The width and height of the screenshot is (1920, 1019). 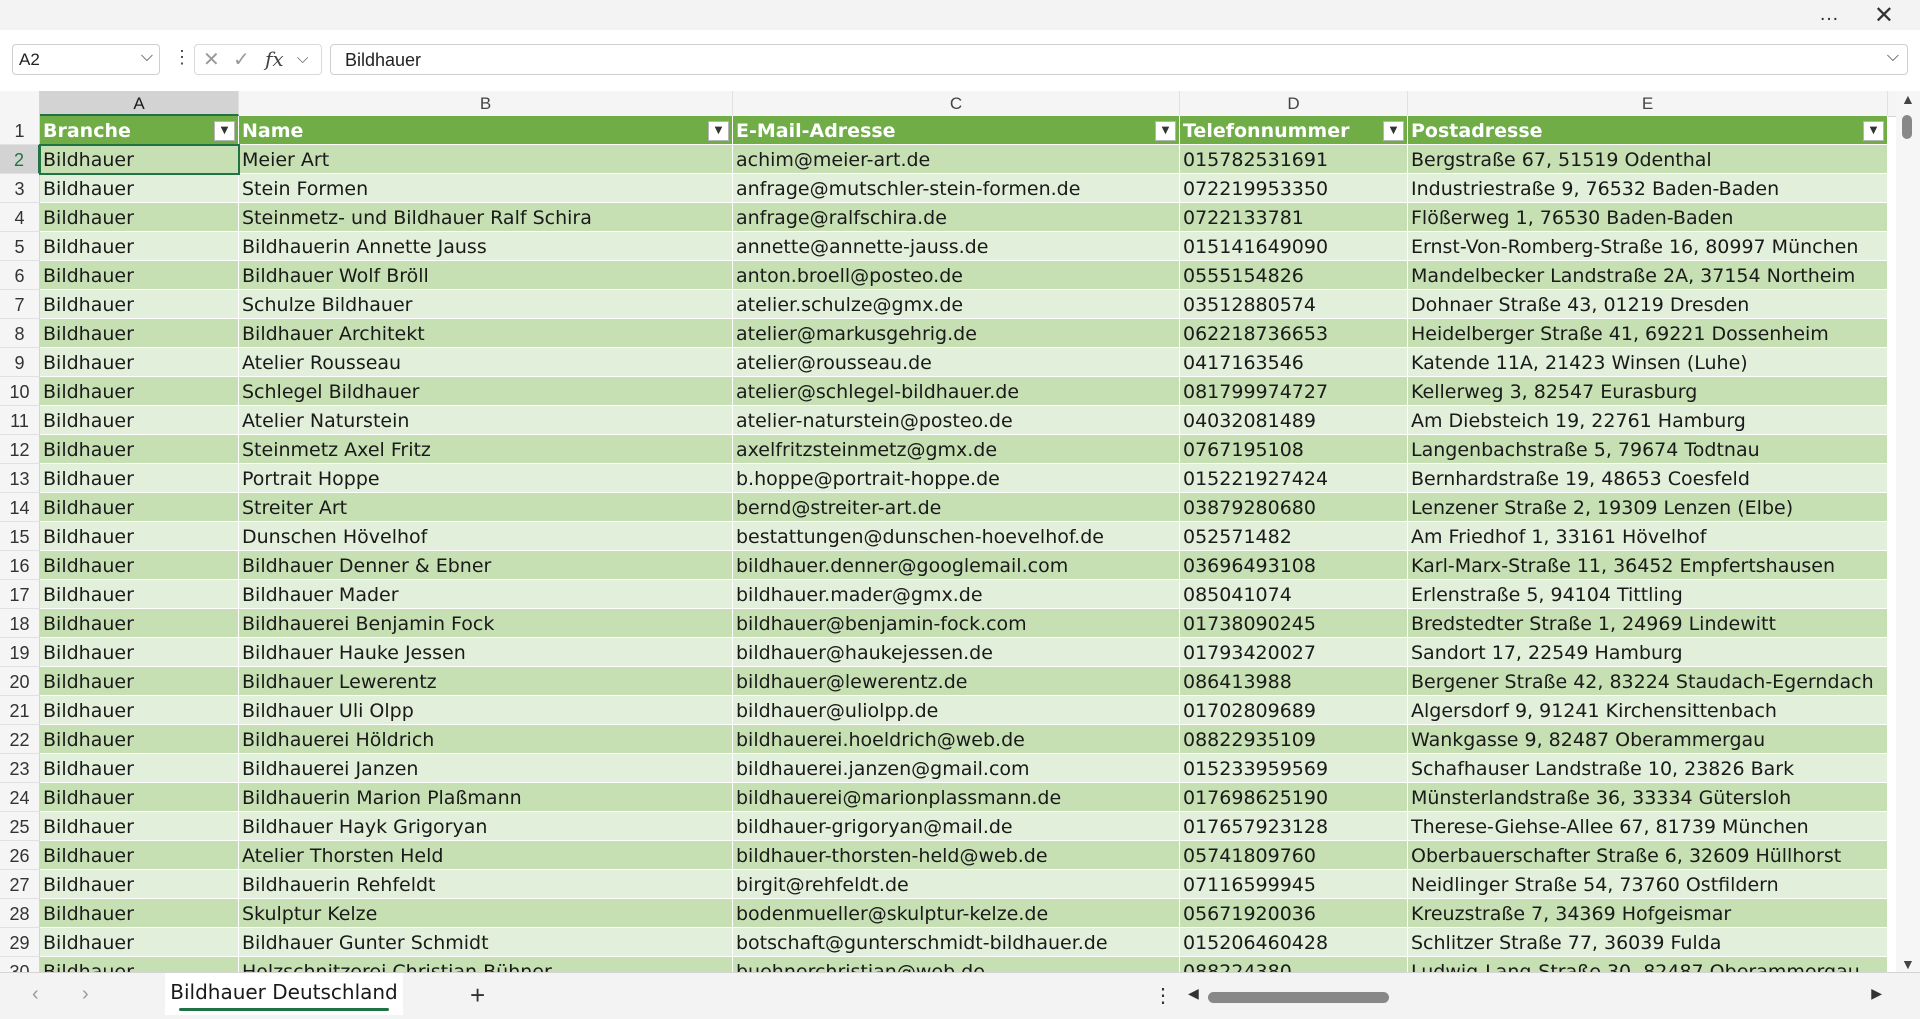 What do you see at coordinates (956, 884) in the screenshot?
I see `table-cell: birgit@rehfeldt.de` at bounding box center [956, 884].